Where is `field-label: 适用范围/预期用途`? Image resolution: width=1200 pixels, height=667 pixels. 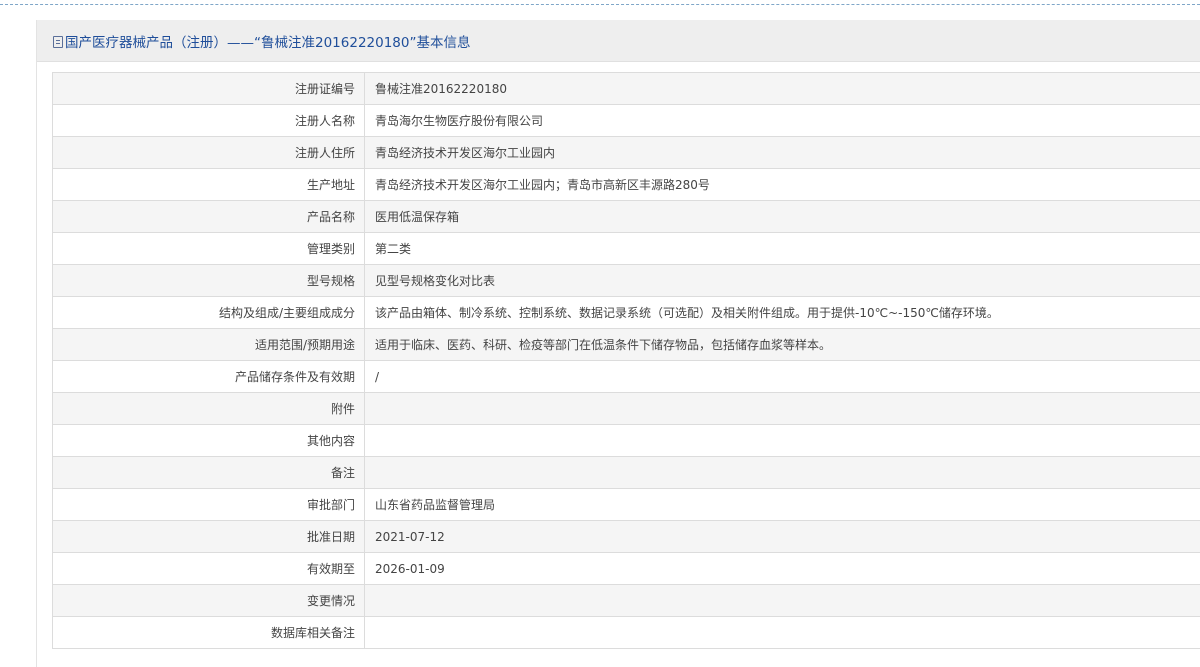 field-label: 适用范围/预期用途 is located at coordinates (208, 344).